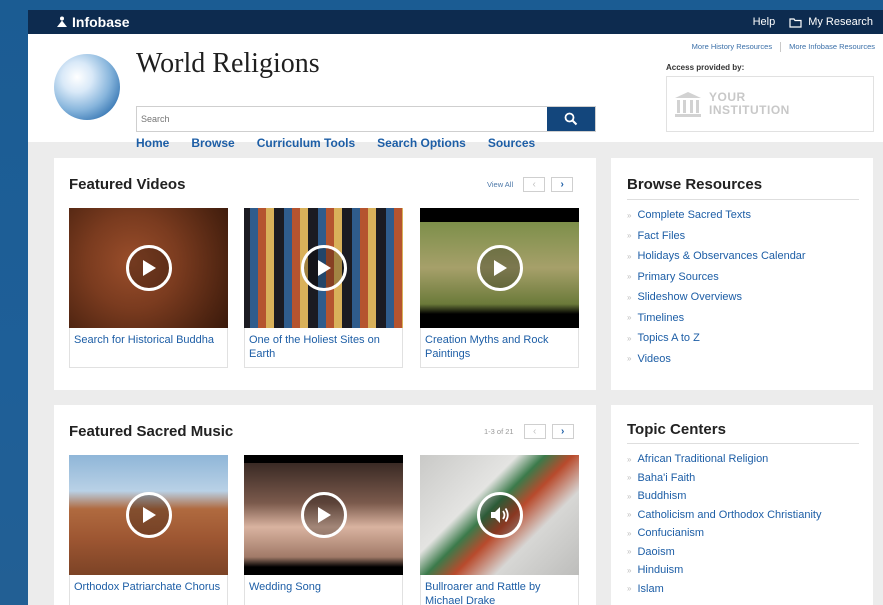  I want to click on topic-item: » Baha'i Faith, so click(724, 478).